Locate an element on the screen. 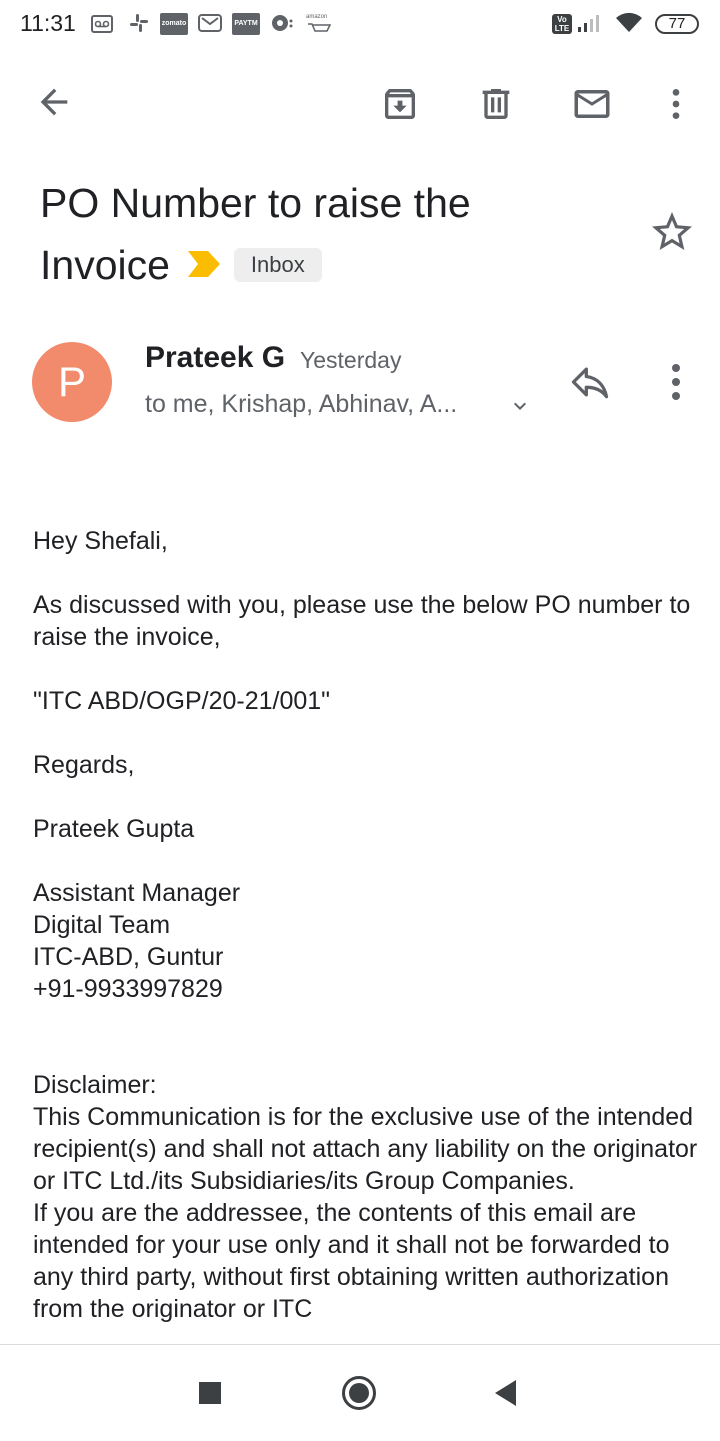 The image size is (720, 1441). delete-icon is located at coordinates (496, 104).